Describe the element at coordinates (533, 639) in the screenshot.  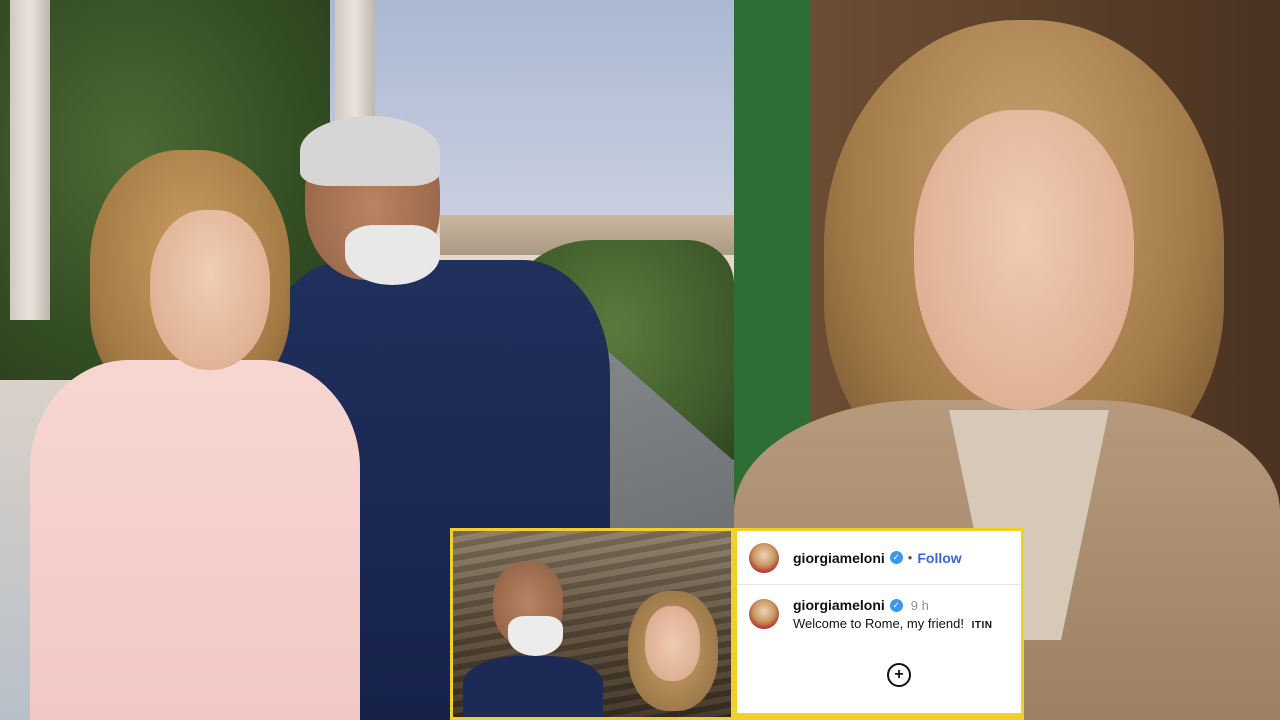
I see `inset-man` at that location.